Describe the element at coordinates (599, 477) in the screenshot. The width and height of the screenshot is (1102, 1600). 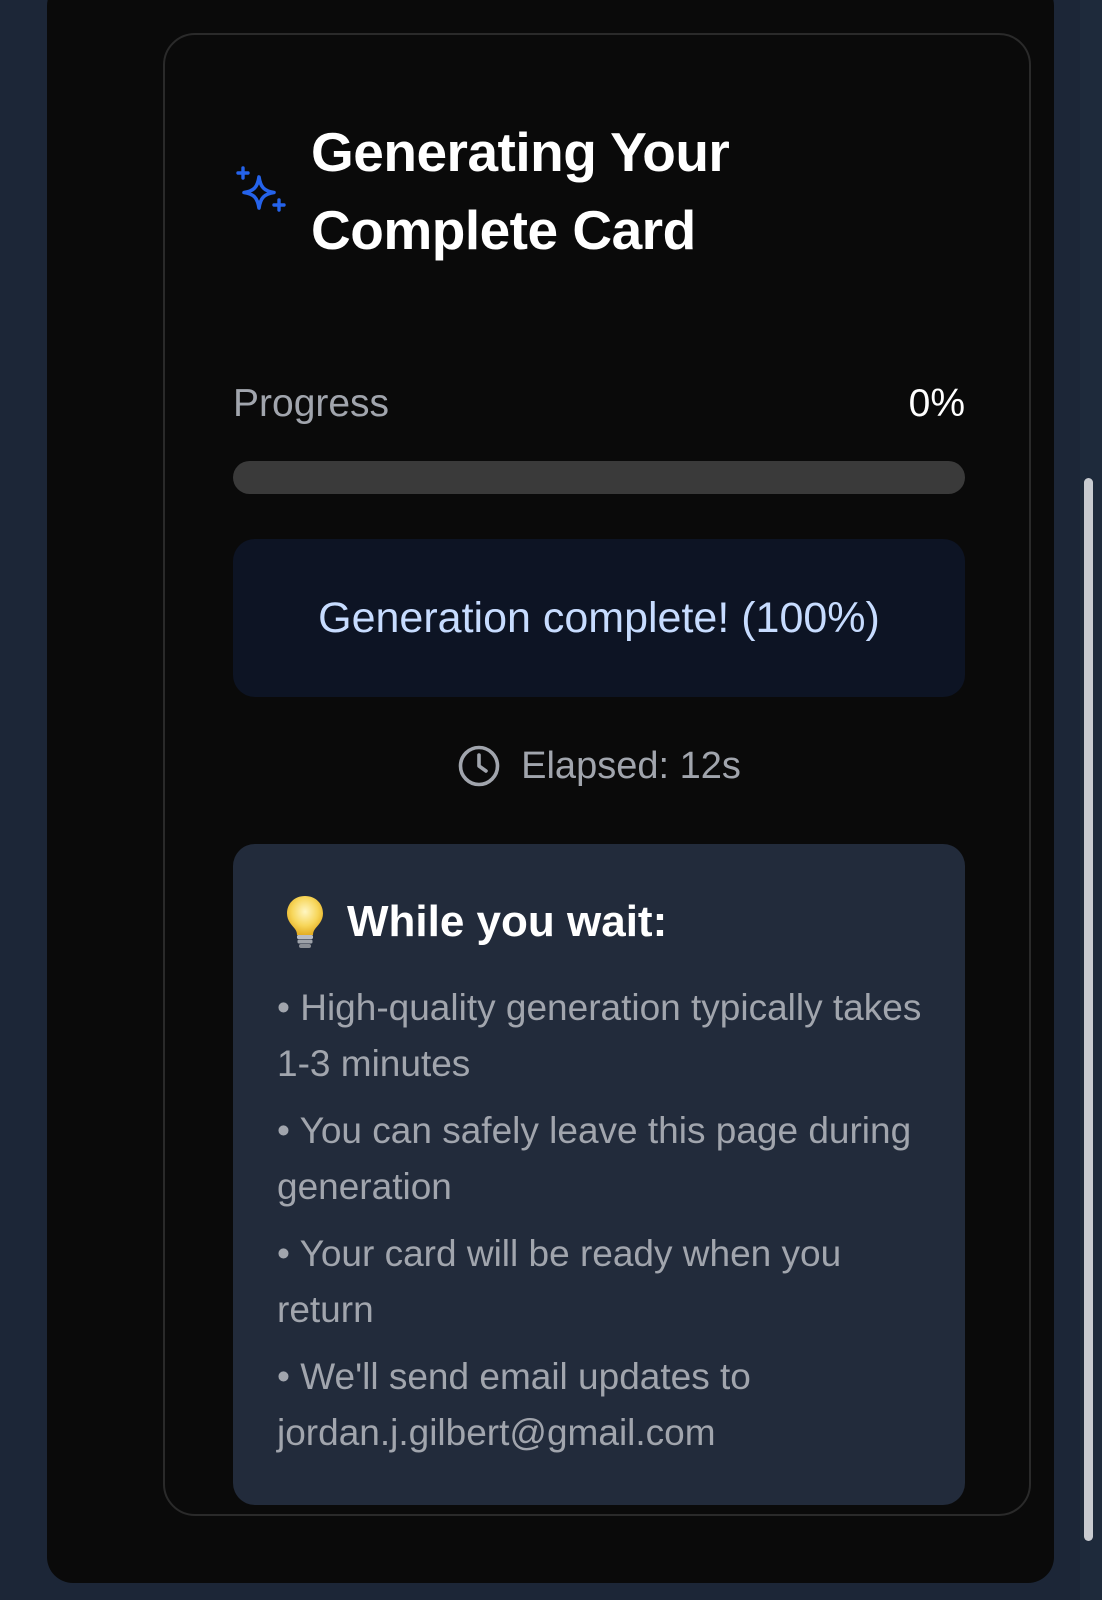
I see `progress-bar` at that location.